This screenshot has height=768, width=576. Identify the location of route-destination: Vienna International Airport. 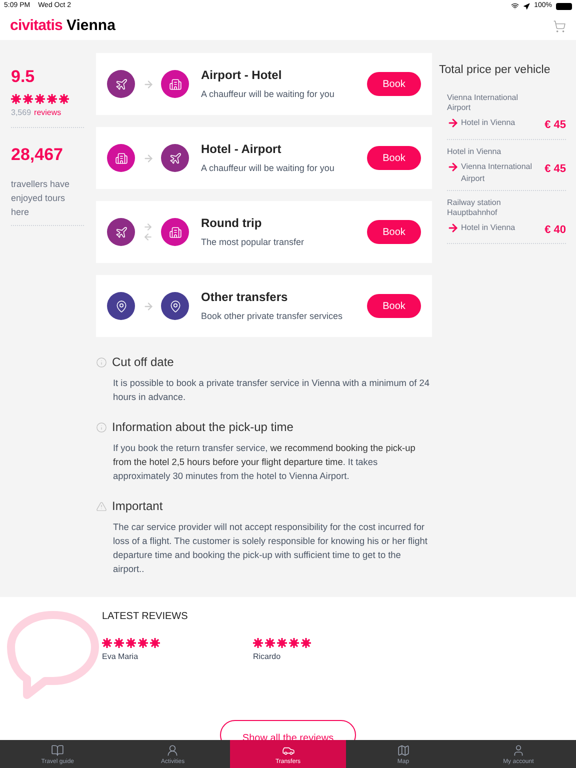
(497, 172).